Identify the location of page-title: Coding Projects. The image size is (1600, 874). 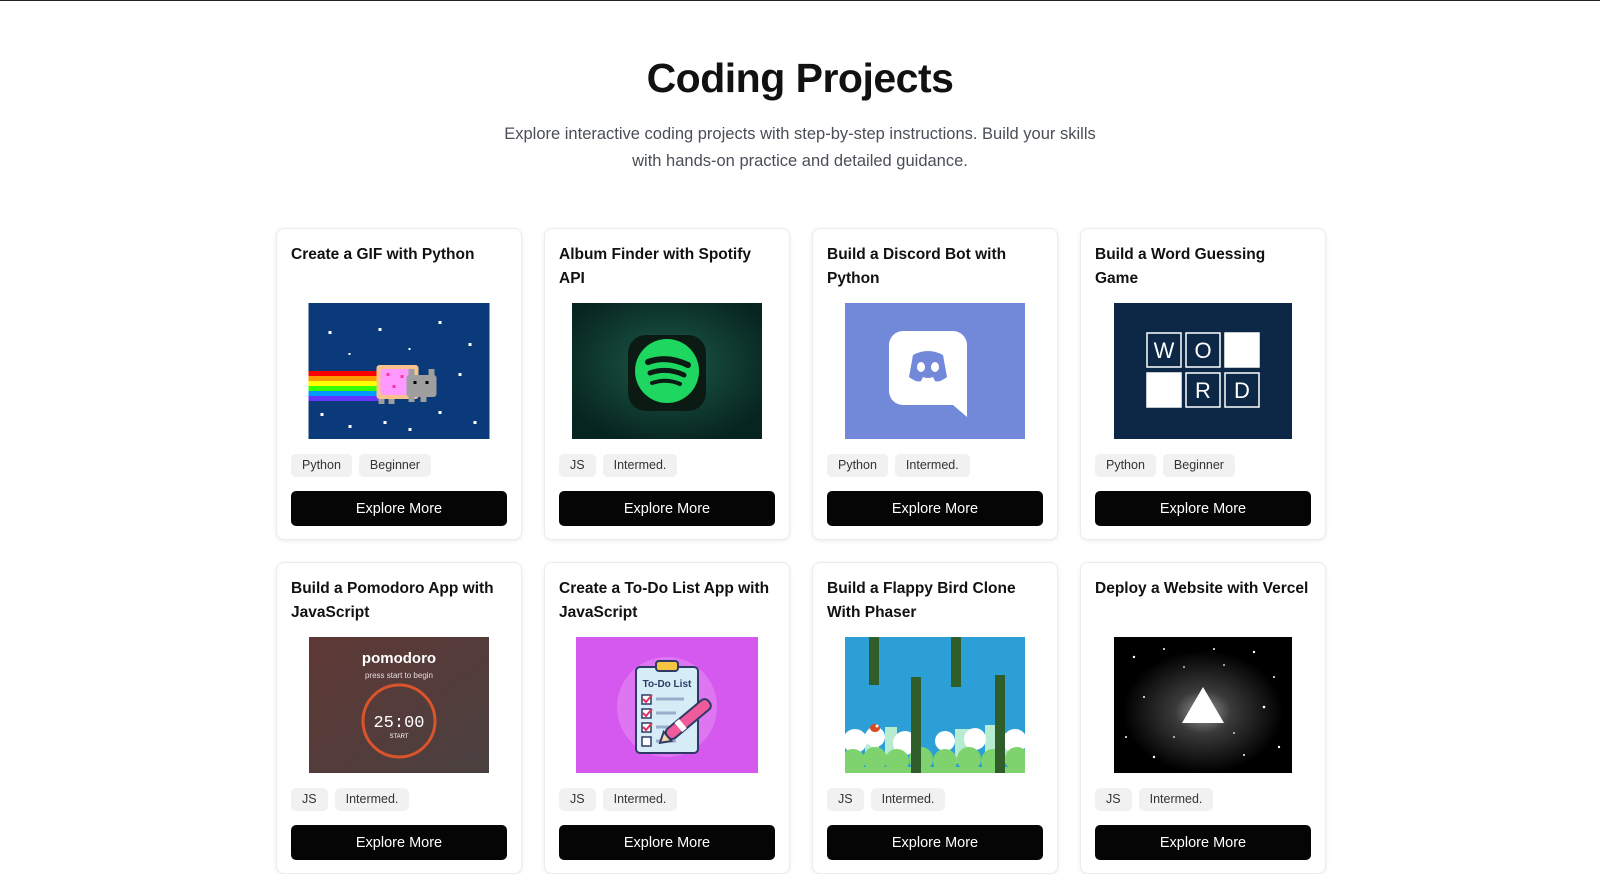
(800, 78).